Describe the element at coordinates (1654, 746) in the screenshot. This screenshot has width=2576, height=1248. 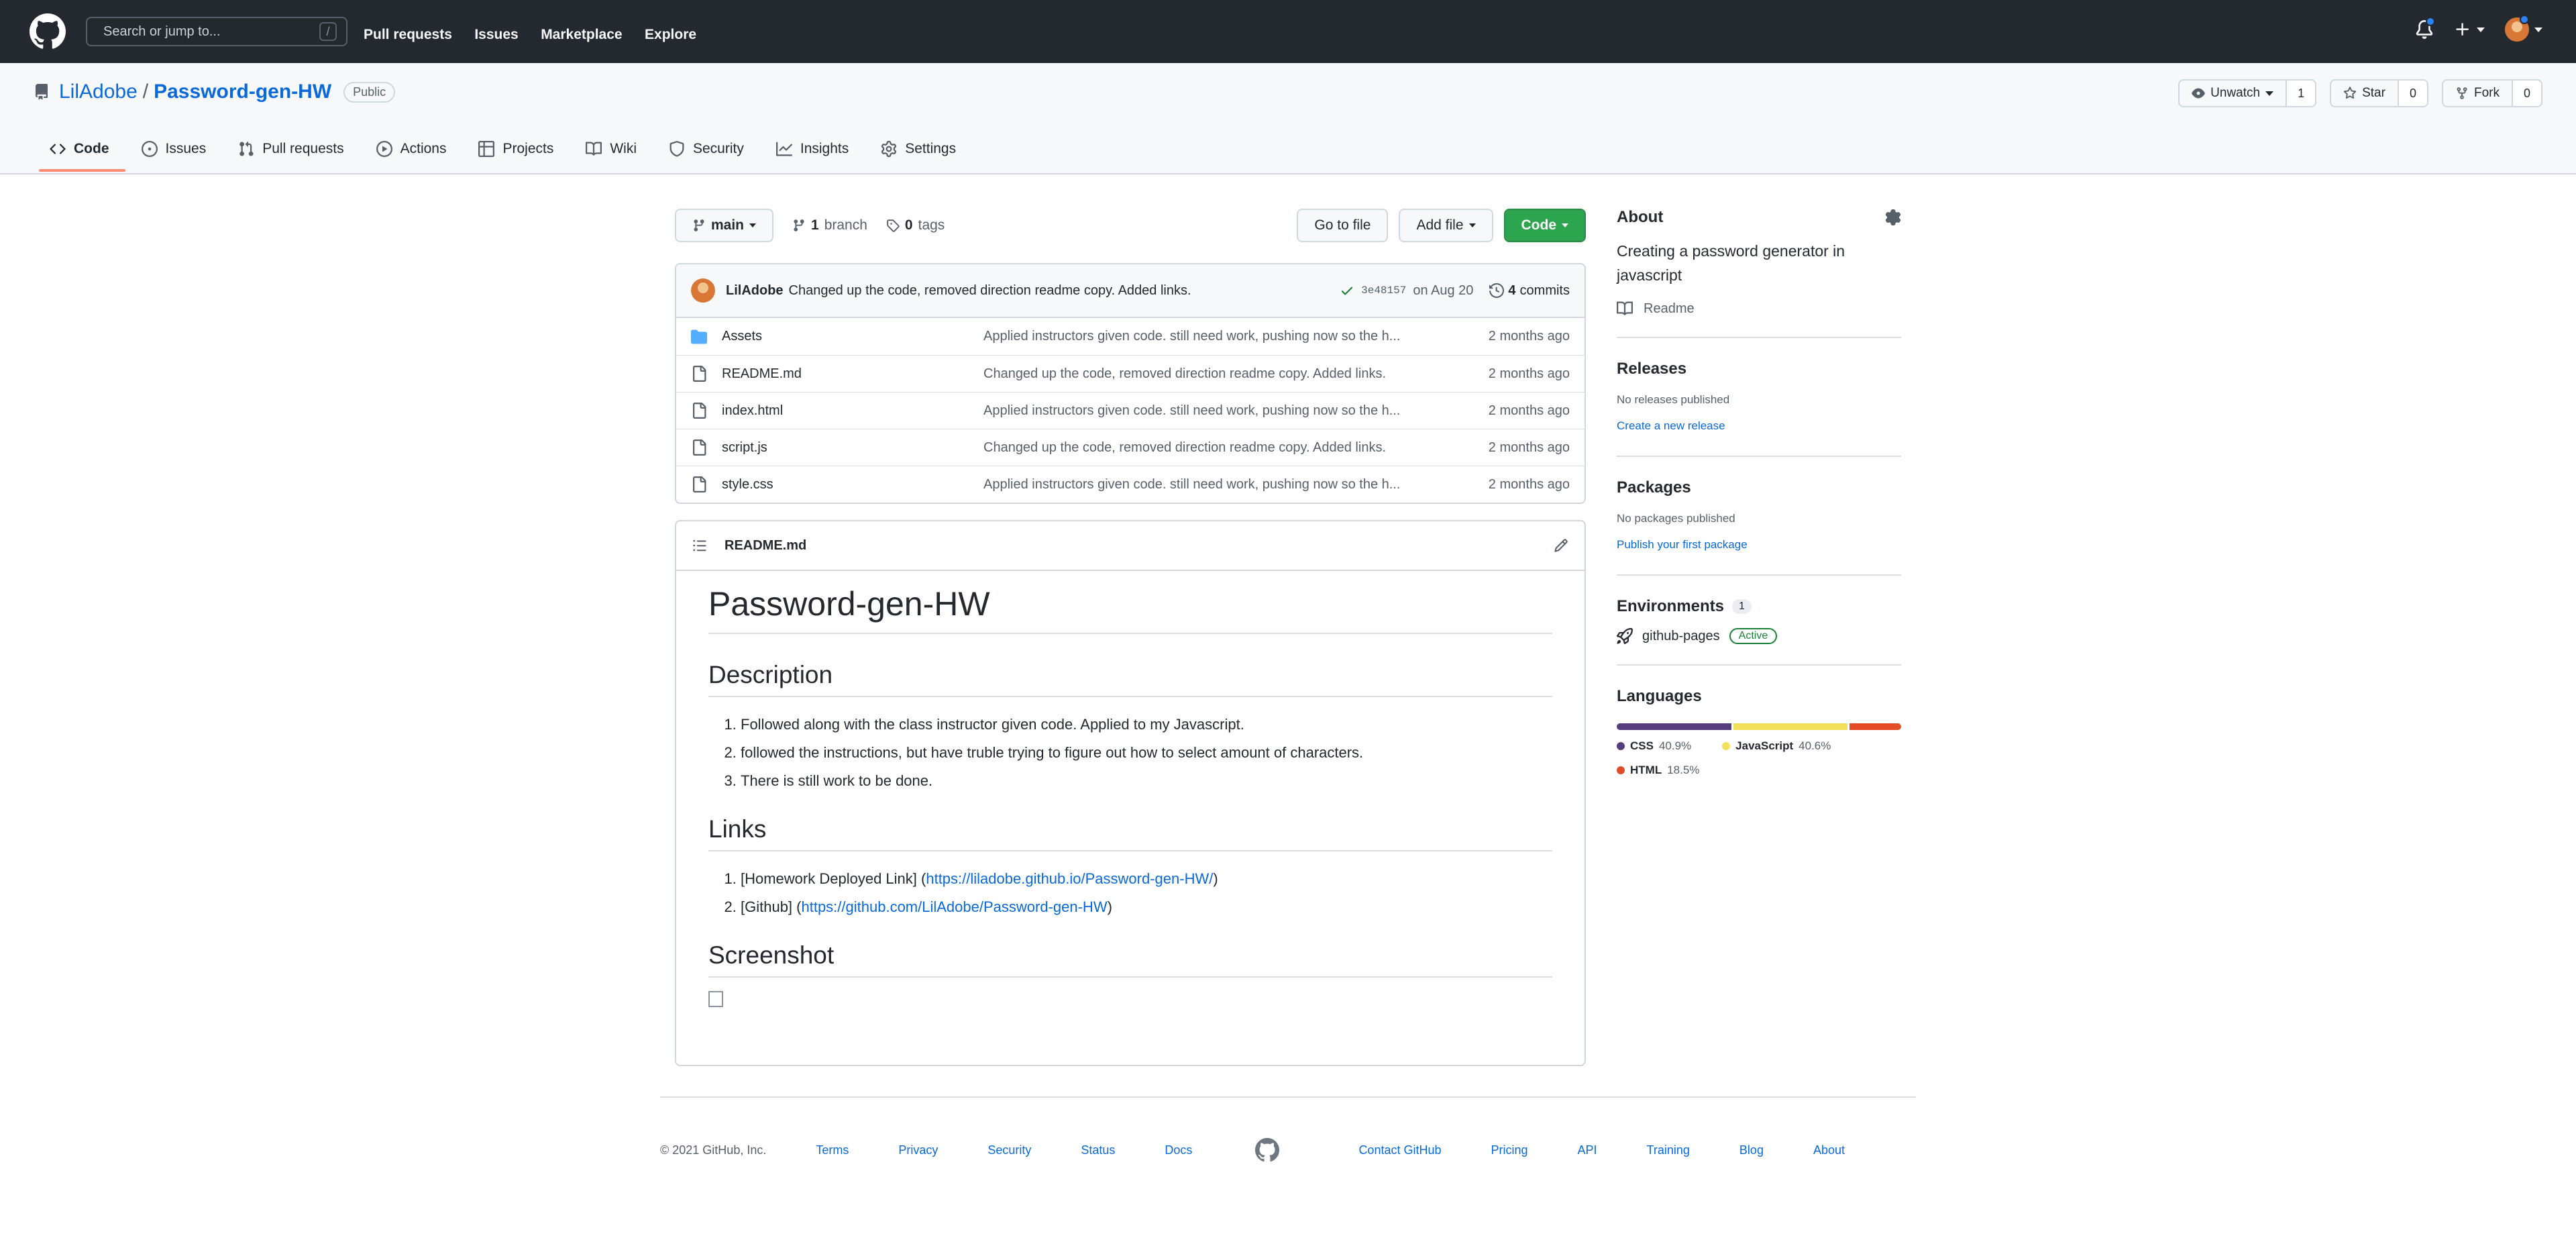
I see `language-item: CSS 40.9%` at that location.